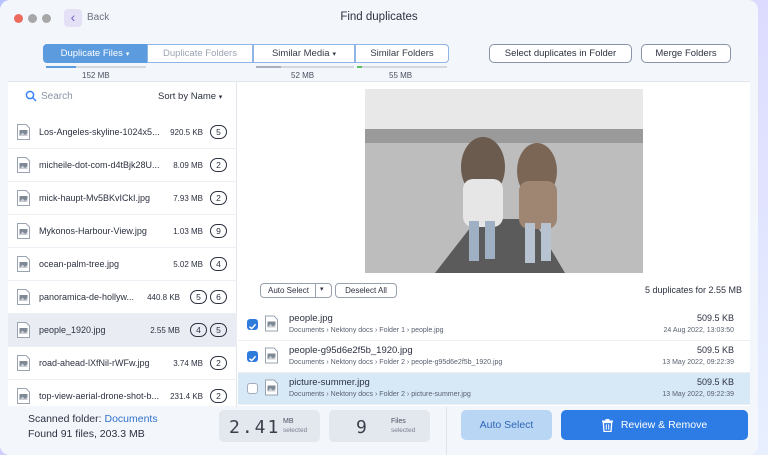 This screenshot has width=768, height=455. I want to click on duplicates-summary: 5 duplicates for 2.55 MB, so click(693, 290).